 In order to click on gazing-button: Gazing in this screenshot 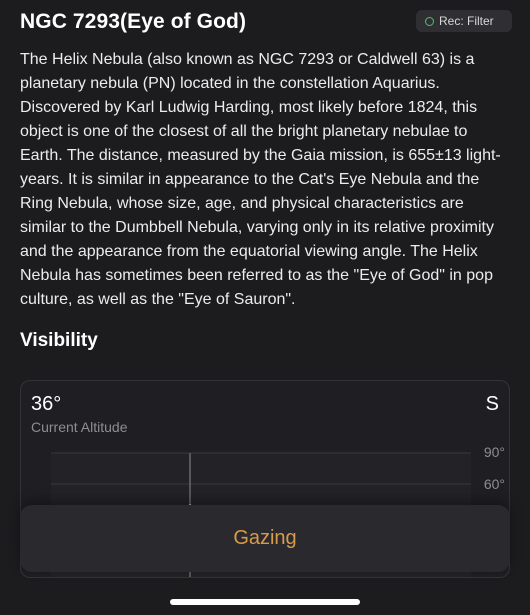, I will do `click(265, 538)`.